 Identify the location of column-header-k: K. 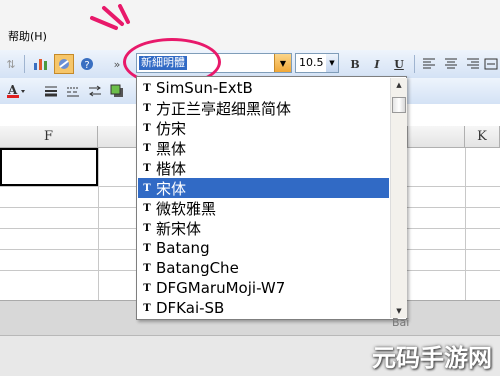
(482, 137).